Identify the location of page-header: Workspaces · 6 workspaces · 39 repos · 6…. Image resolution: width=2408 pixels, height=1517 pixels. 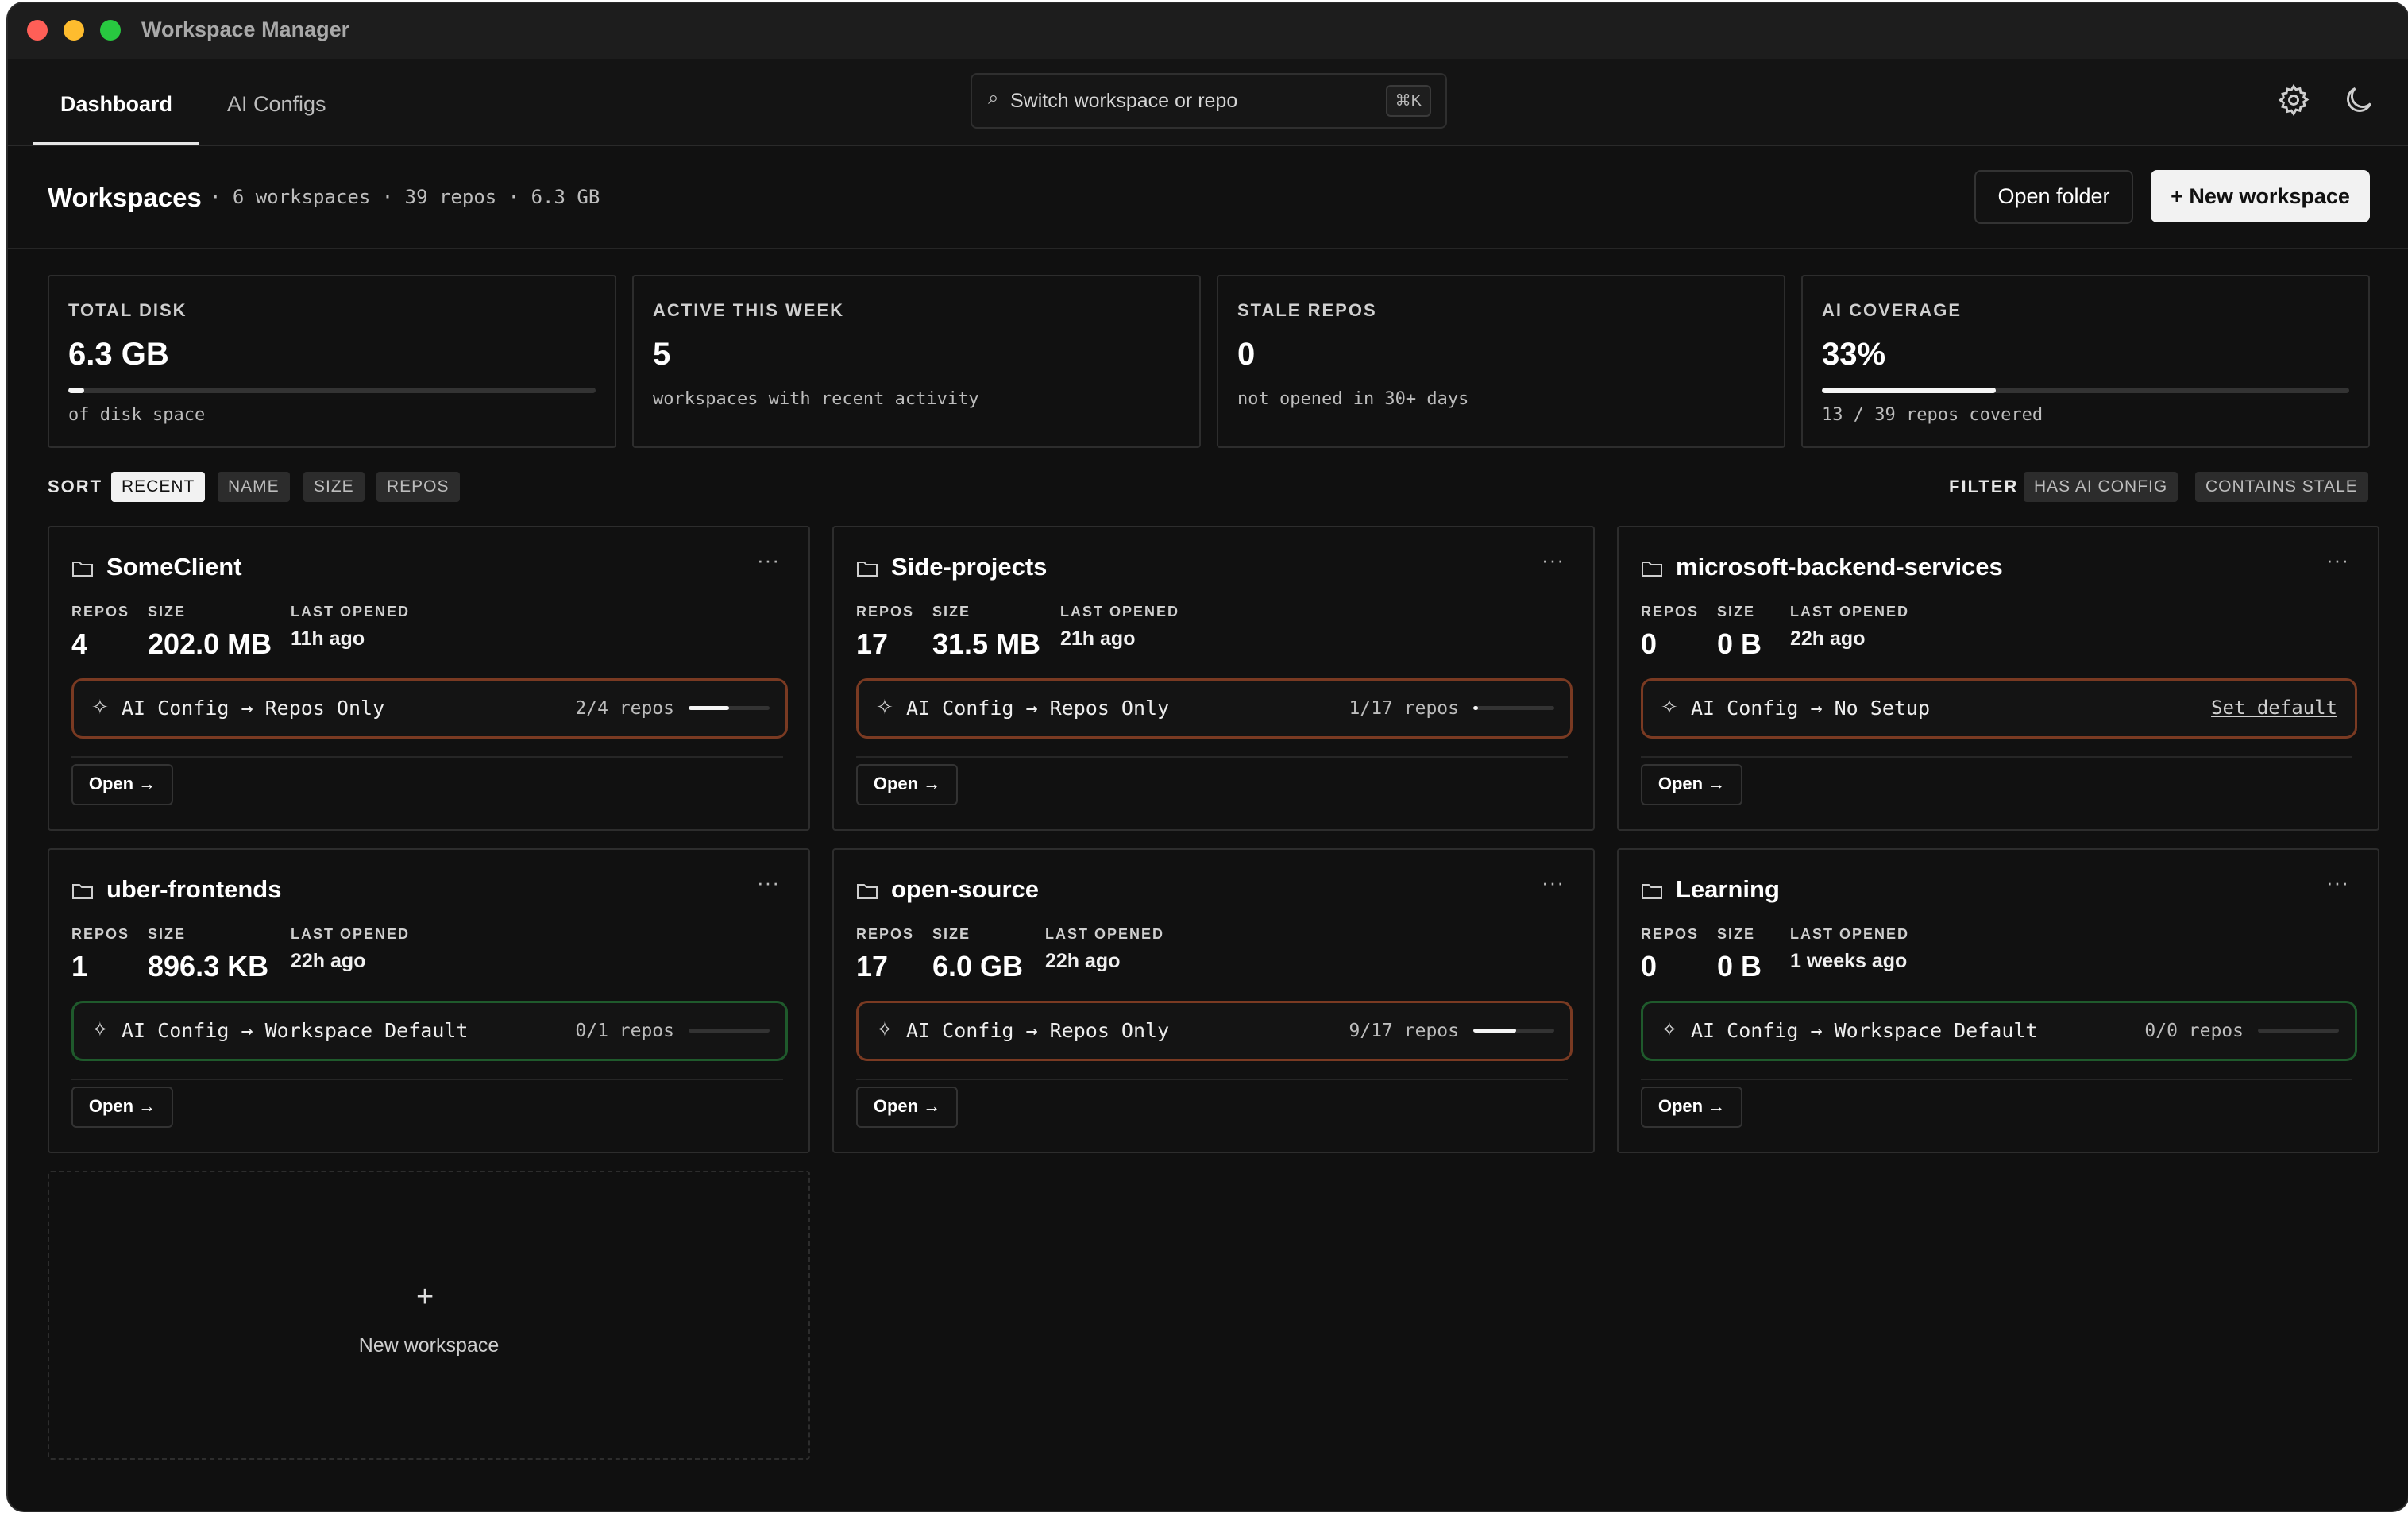
(1208, 197).